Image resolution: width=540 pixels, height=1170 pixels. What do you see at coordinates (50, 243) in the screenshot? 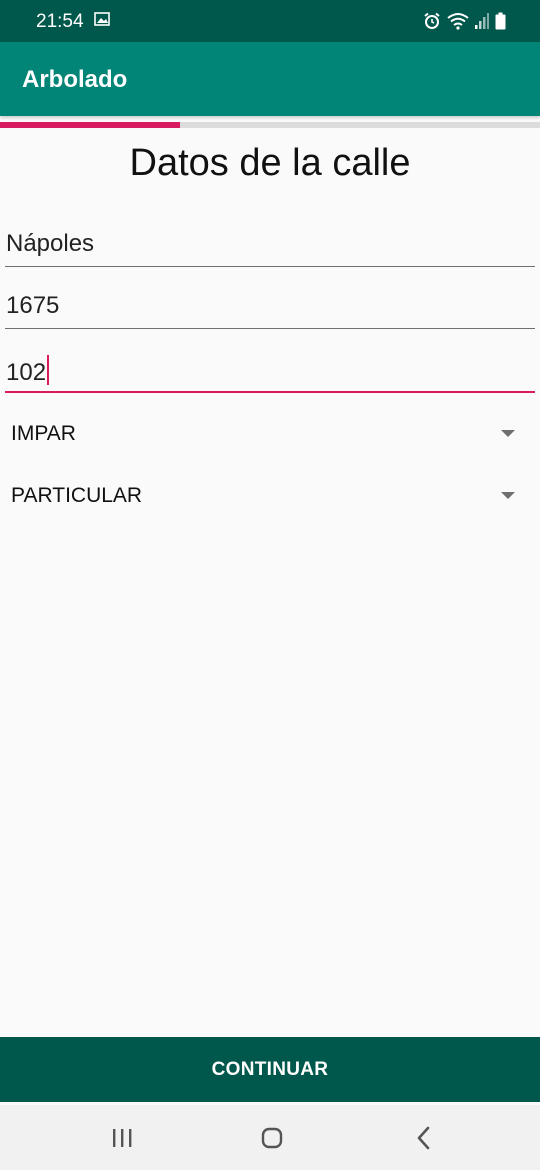
I see `street-name-value: Nápoles` at bounding box center [50, 243].